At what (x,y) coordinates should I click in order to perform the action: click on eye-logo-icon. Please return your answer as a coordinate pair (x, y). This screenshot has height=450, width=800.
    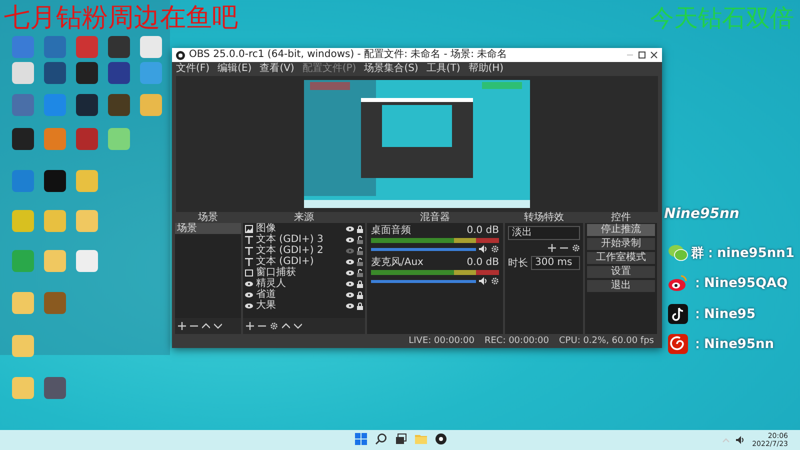
    Looking at the image, I should click on (678, 283).